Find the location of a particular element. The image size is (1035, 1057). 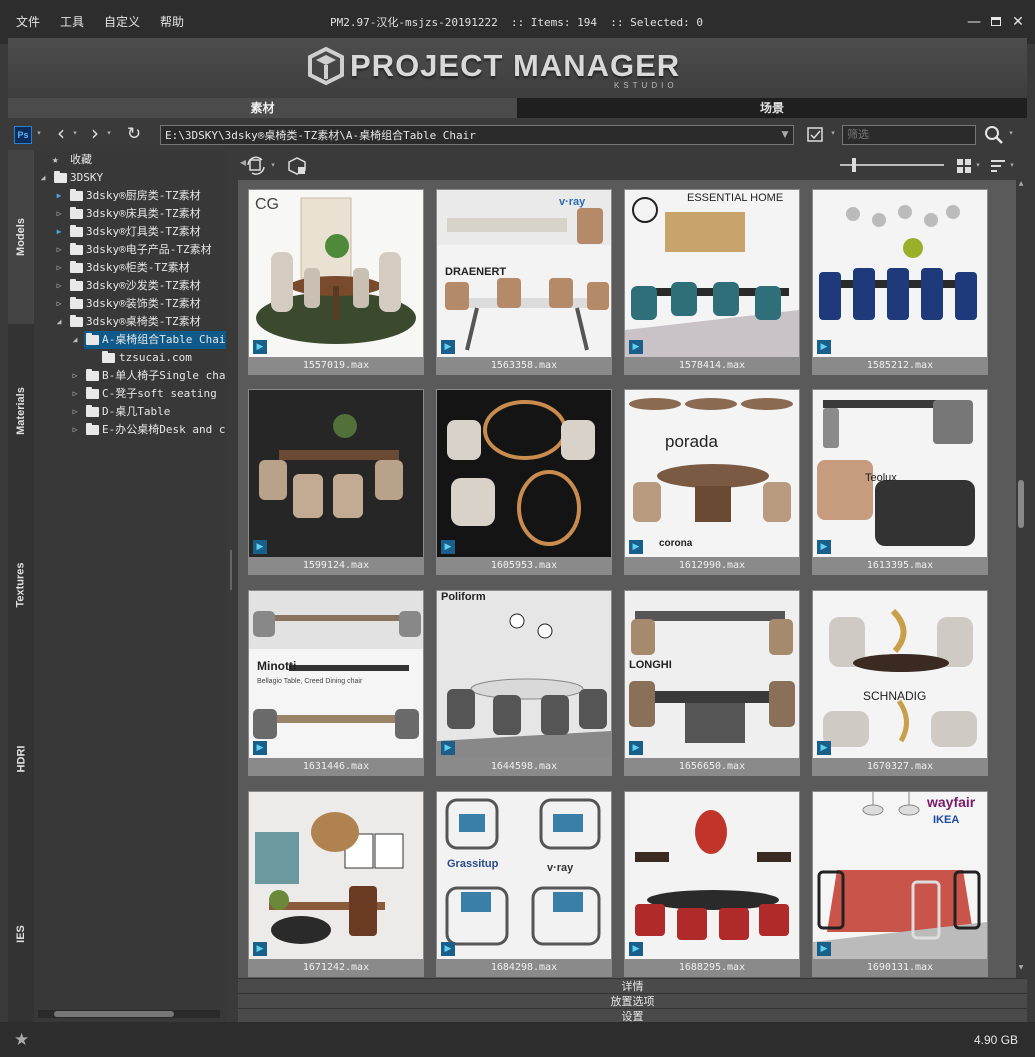

path-dropdown-icon: ▼ is located at coordinates (785, 135).